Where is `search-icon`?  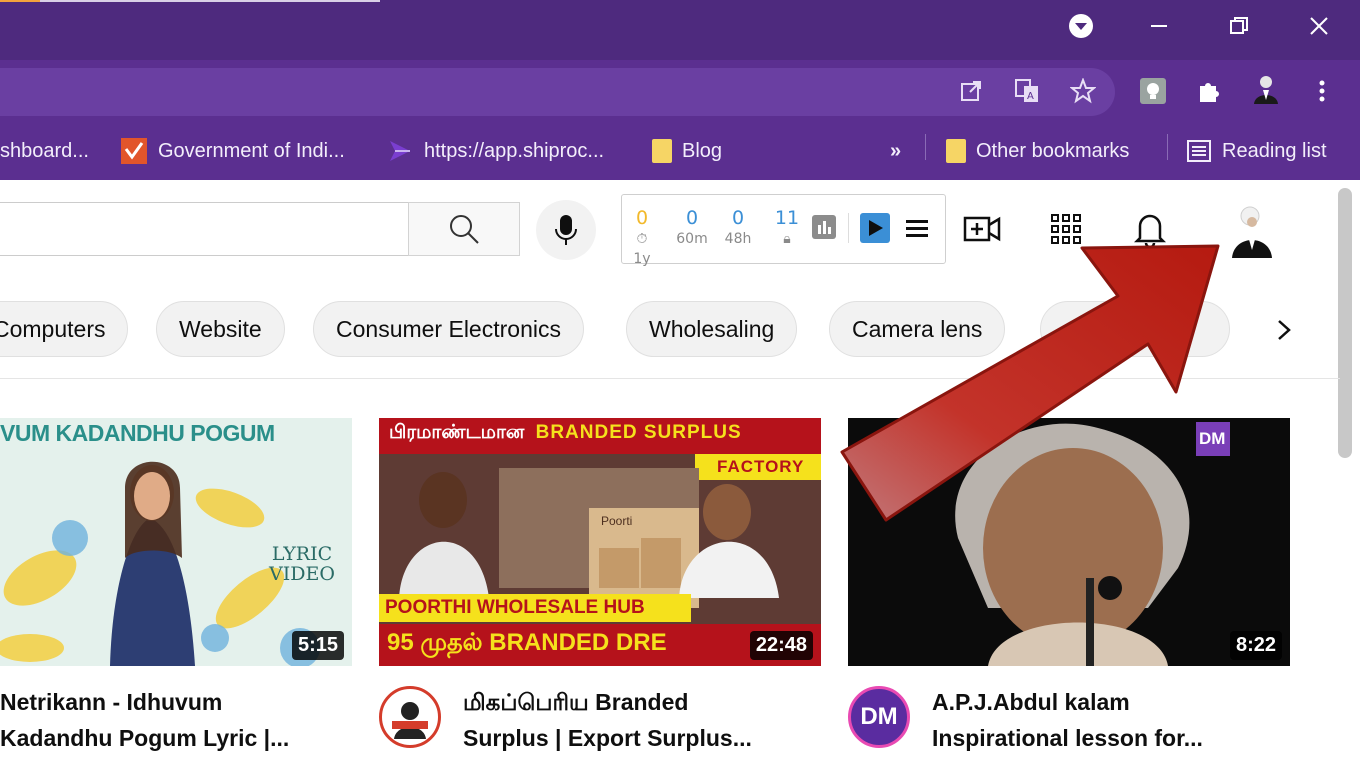
search-icon is located at coordinates (464, 229).